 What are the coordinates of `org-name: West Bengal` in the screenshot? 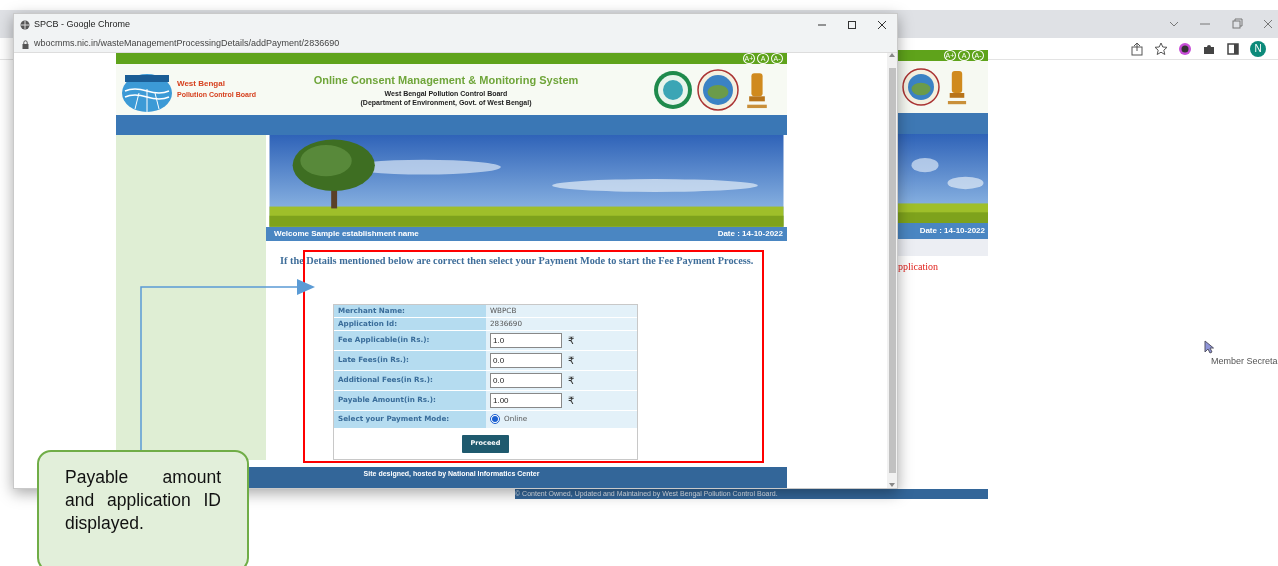 It's located at (201, 84).